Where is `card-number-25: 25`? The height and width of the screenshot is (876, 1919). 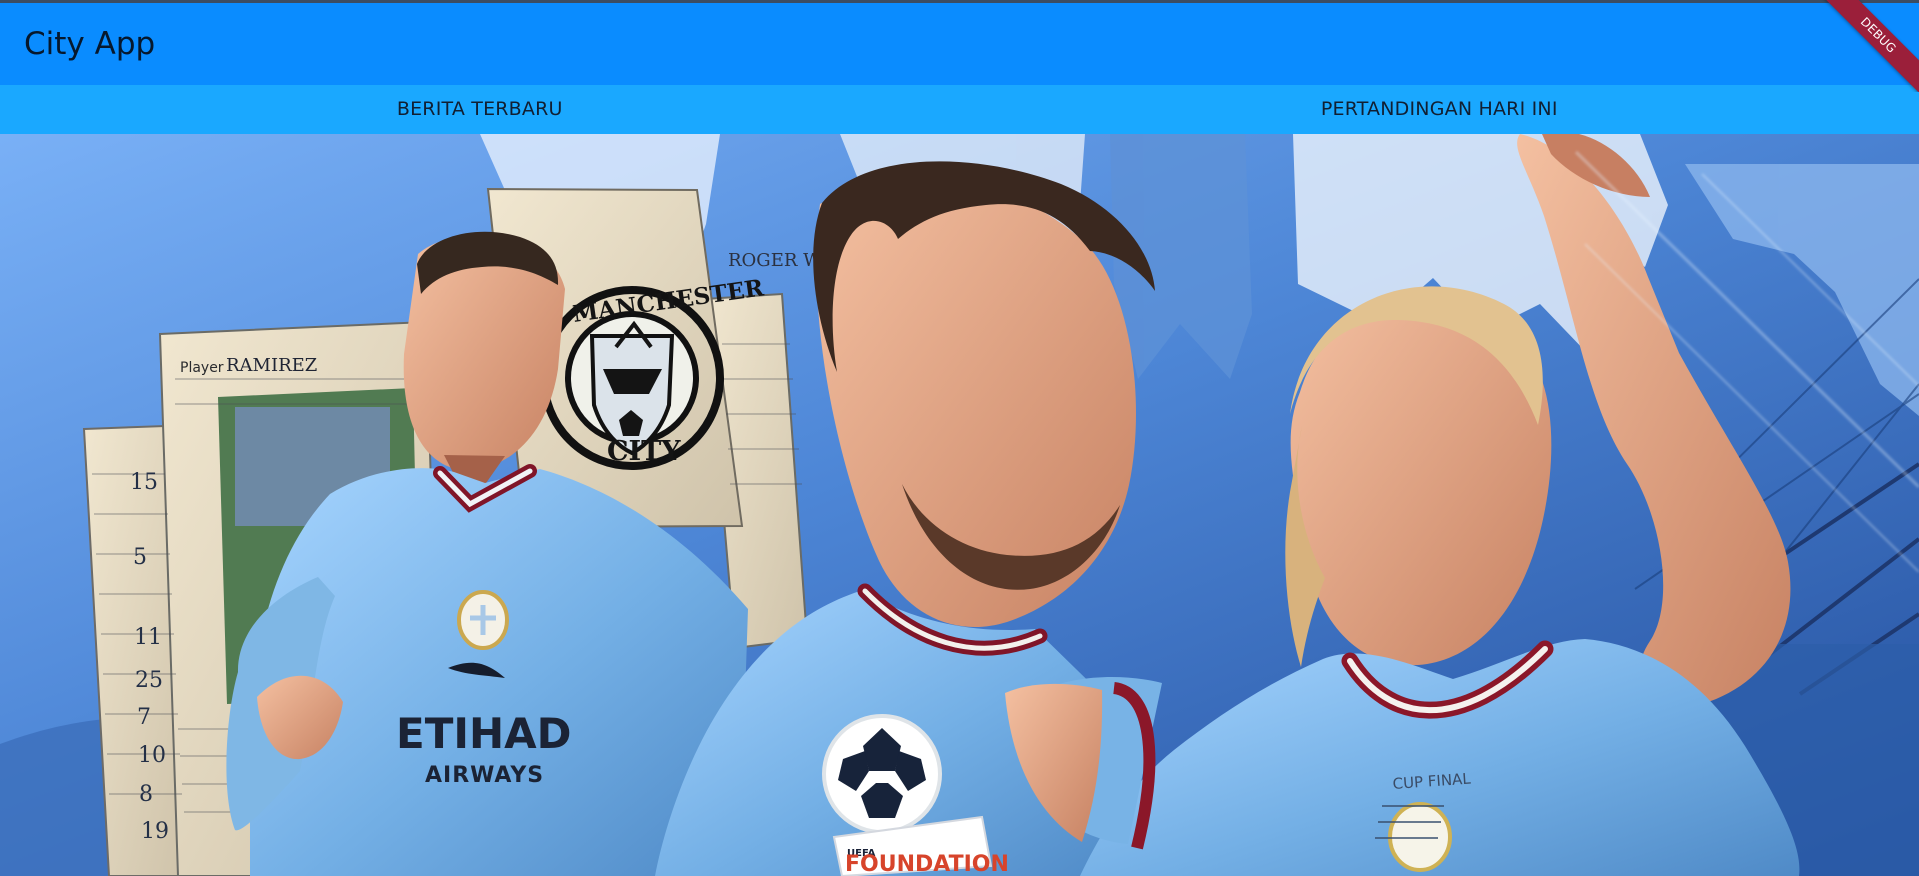
card-number-25: 25 is located at coordinates (149, 680).